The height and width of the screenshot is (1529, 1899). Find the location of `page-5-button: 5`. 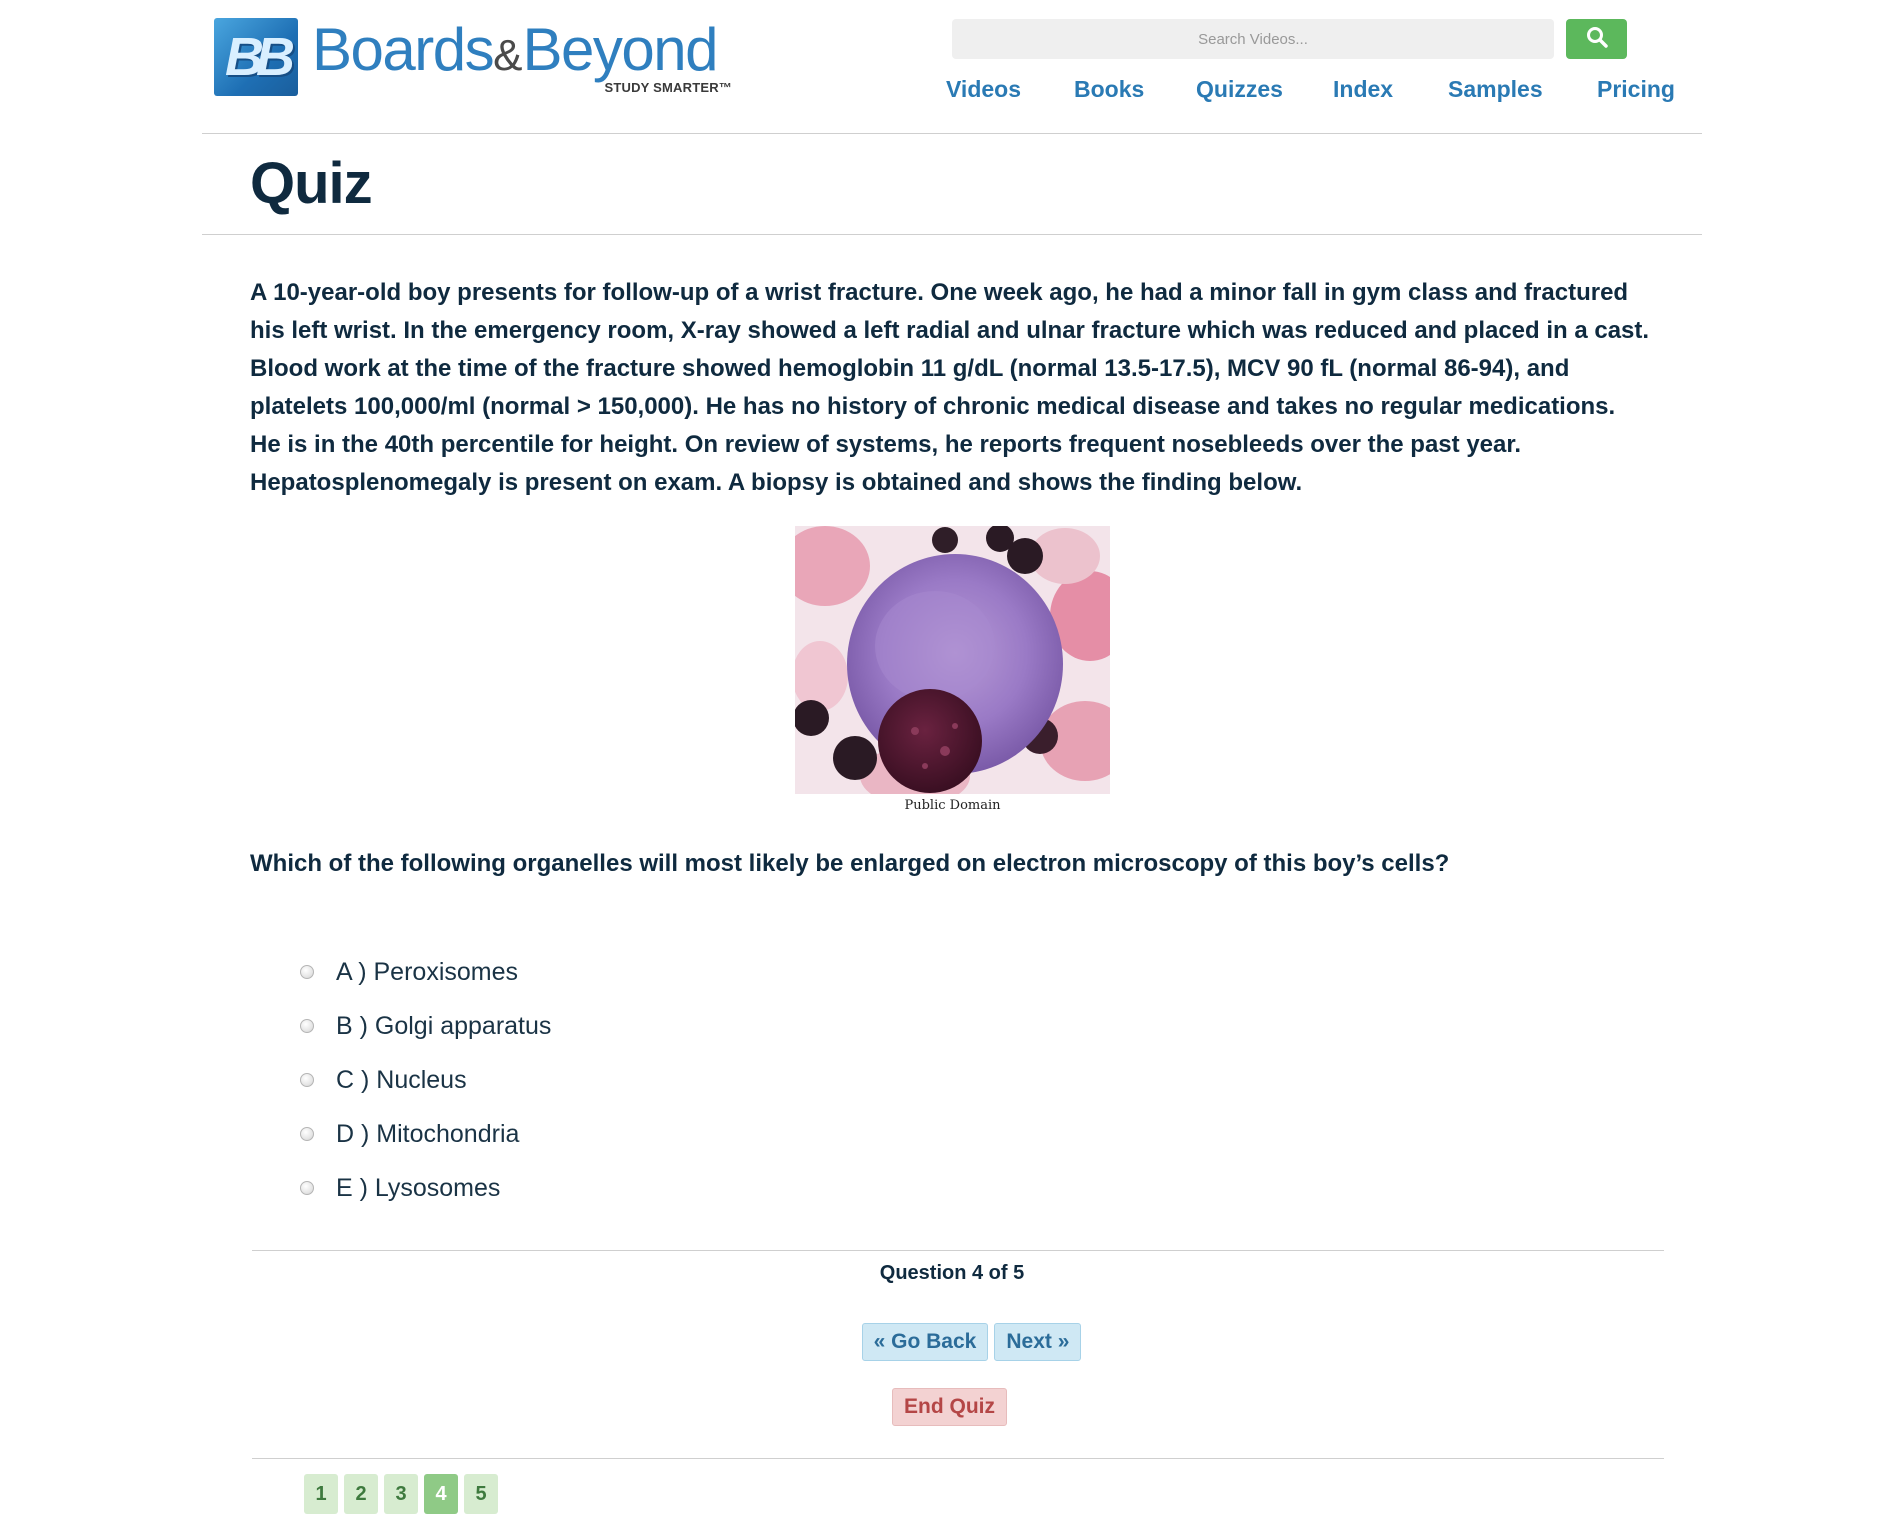

page-5-button: 5 is located at coordinates (481, 1494).